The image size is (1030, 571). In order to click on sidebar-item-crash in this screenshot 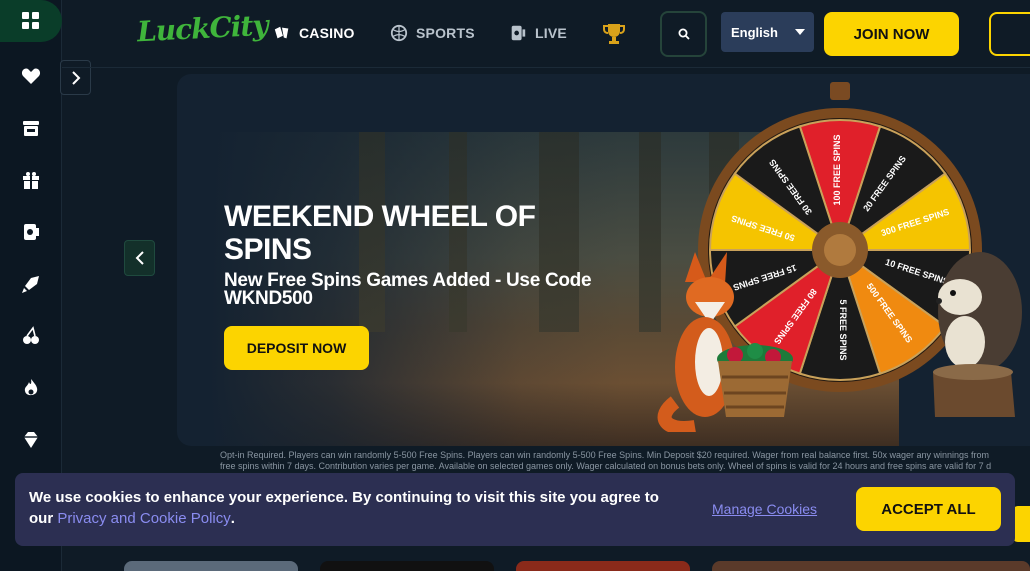, I will do `click(31, 284)`.